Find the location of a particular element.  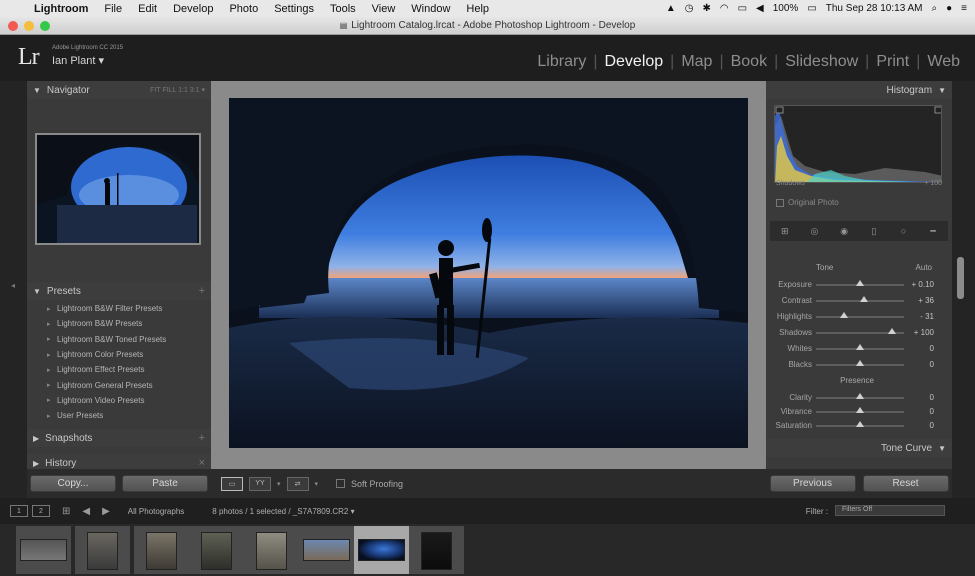

original-photo-toggle: Original Photo is located at coordinates (807, 202).